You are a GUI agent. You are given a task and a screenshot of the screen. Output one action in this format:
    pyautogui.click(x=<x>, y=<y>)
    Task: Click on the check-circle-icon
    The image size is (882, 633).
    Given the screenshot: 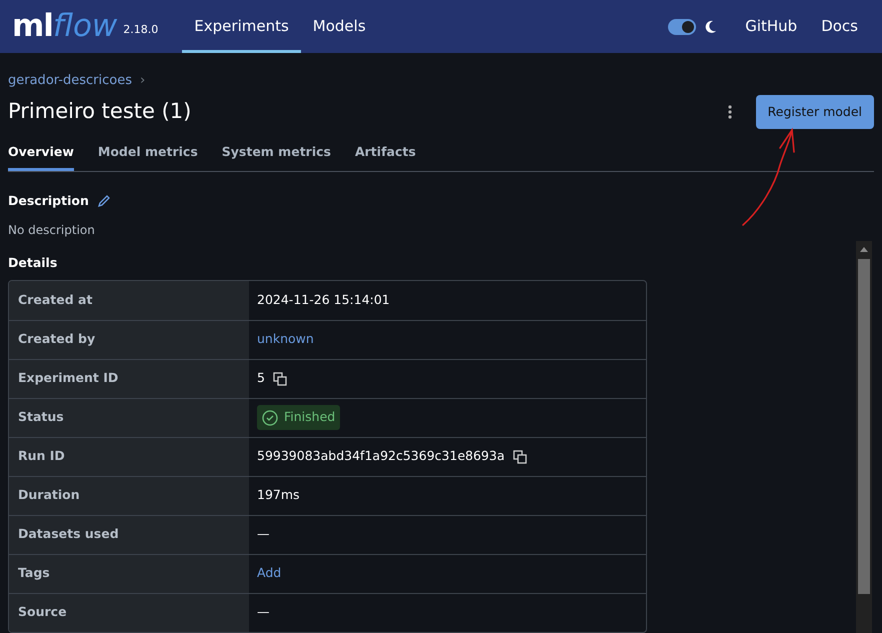 What is the action you would take?
    pyautogui.click(x=270, y=418)
    